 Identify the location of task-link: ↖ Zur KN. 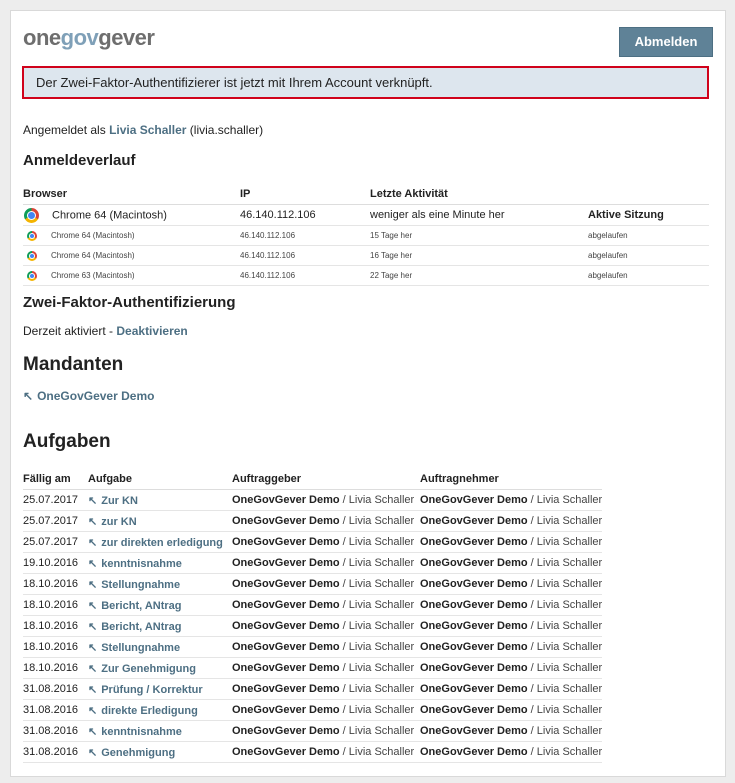
(160, 500).